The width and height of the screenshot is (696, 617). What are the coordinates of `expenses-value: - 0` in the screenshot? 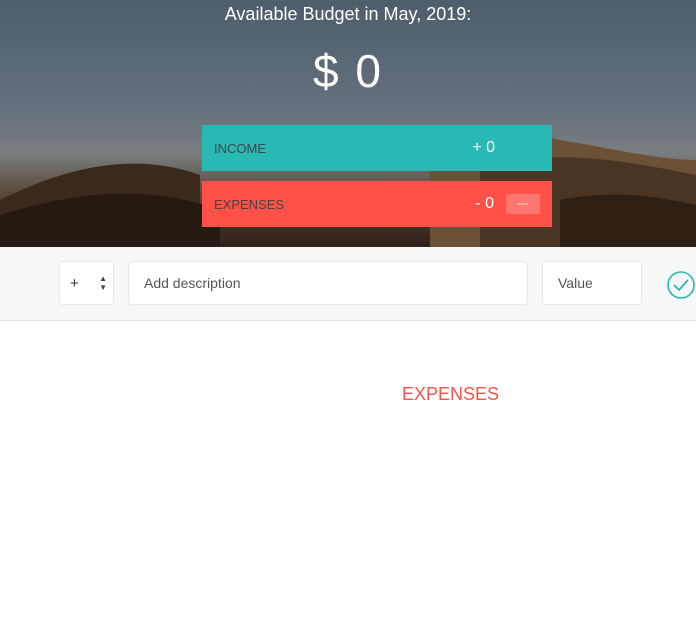 It's located at (484, 203).